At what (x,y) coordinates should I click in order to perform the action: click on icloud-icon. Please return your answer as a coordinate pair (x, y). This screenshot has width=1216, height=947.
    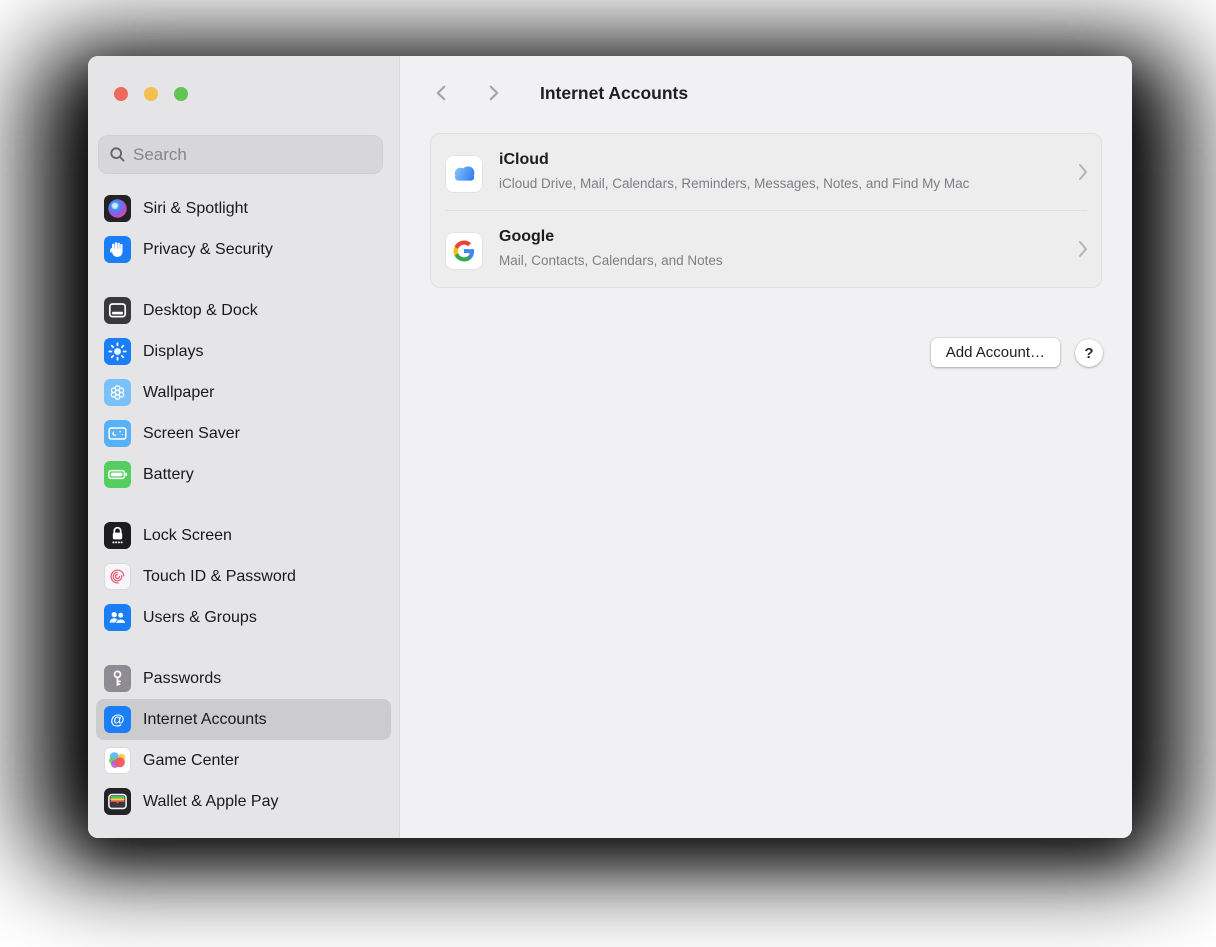
    Looking at the image, I should click on (464, 174).